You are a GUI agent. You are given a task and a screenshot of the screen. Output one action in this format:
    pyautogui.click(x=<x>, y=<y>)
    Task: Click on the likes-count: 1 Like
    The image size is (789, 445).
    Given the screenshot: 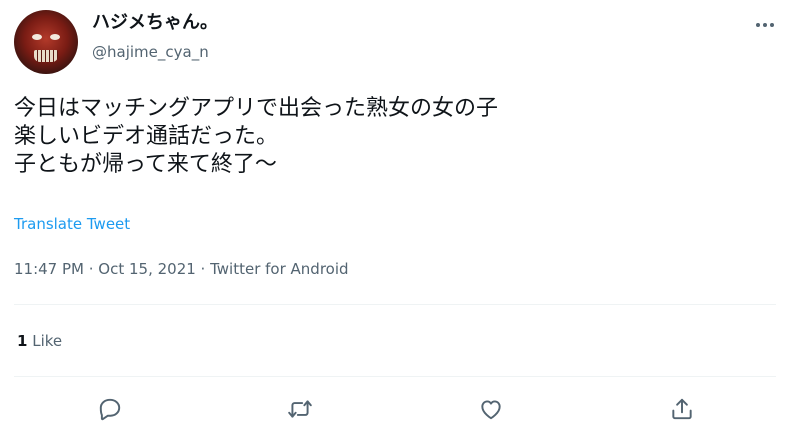 What is the action you would take?
    pyautogui.click(x=39, y=341)
    